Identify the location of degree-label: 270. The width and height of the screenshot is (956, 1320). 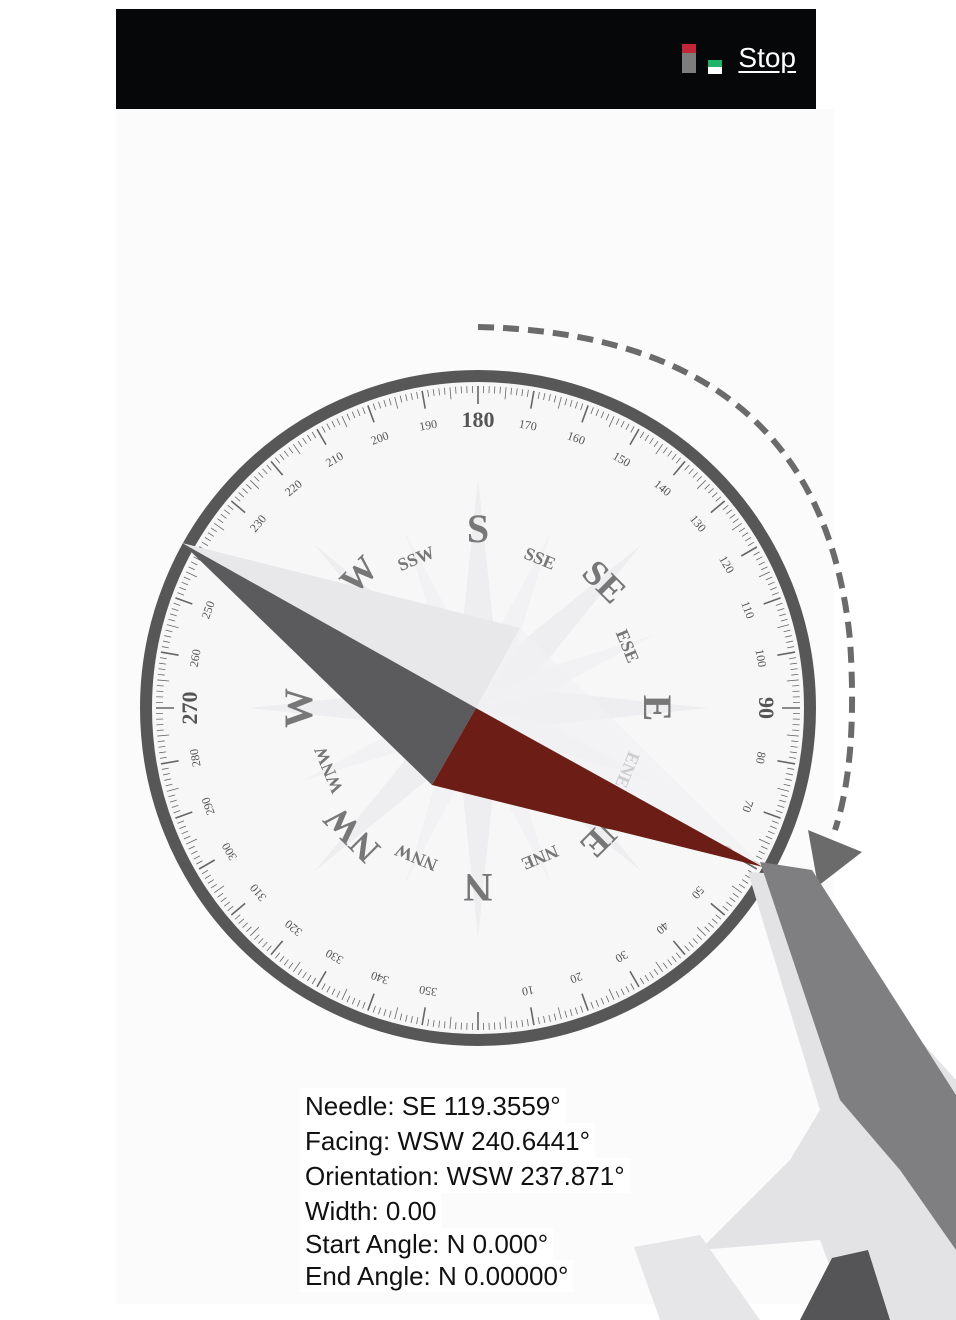
(189, 708).